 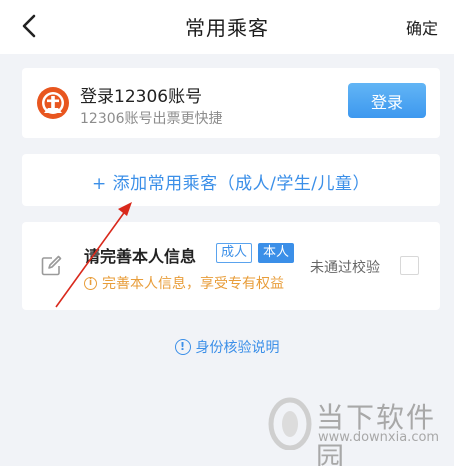 What do you see at coordinates (379, 437) in the screenshot?
I see `watermark-url: www.downxia.com` at bounding box center [379, 437].